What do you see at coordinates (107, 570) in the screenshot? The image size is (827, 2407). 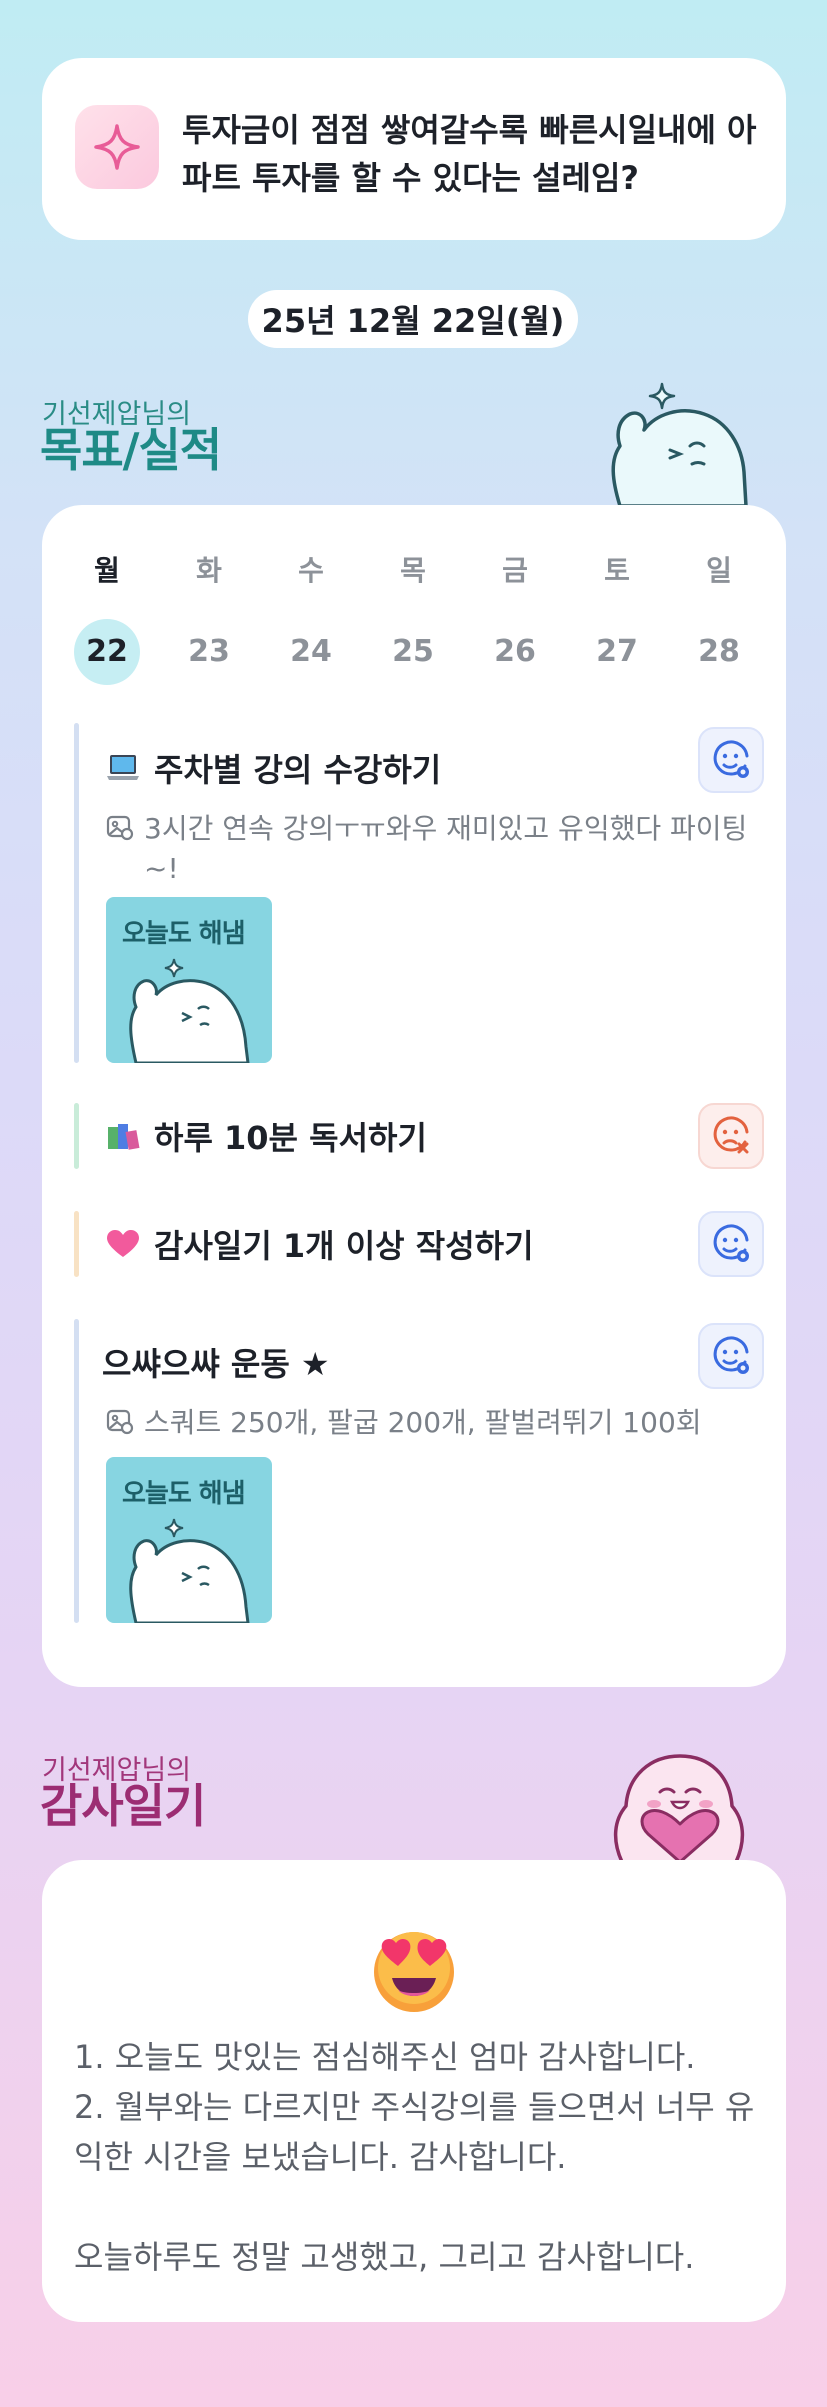 I see `day-name: 월` at bounding box center [107, 570].